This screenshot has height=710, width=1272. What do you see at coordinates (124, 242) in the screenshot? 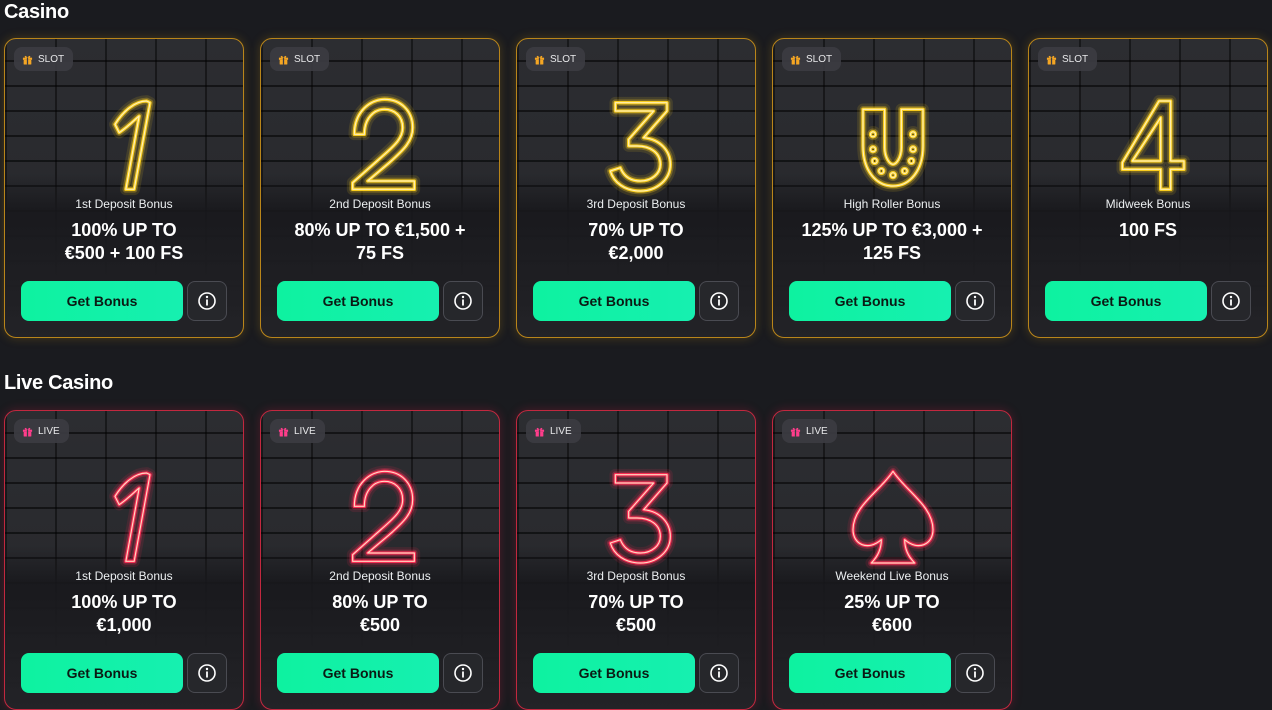
I see `bonus-offer: 100% UP TO €500 + 100 FS` at bounding box center [124, 242].